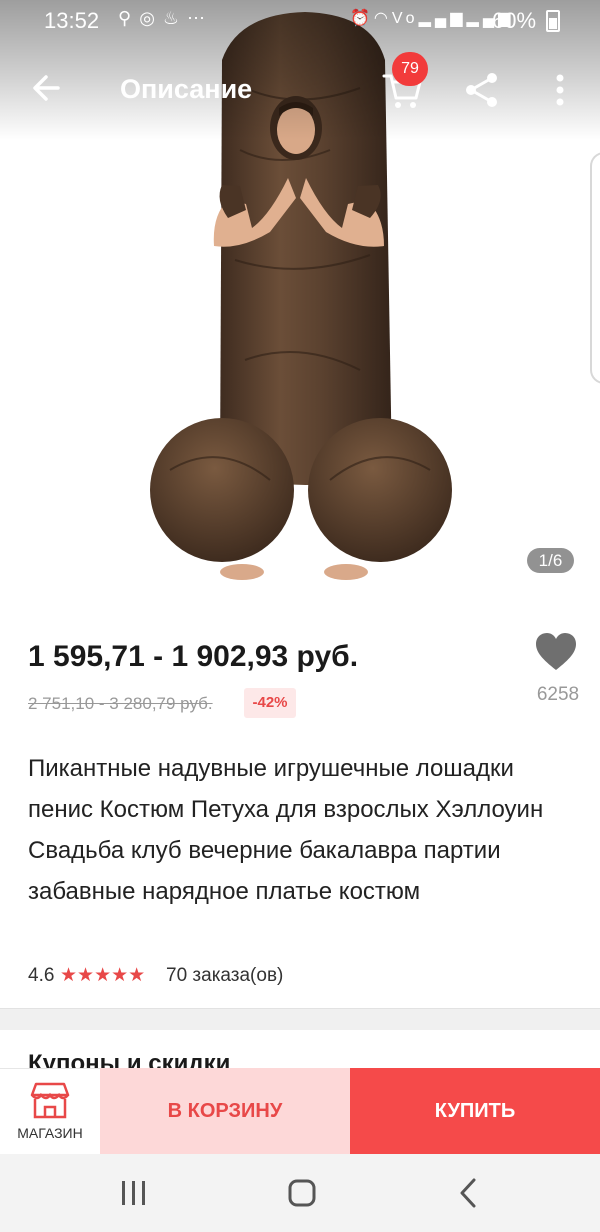 This screenshot has width=600, height=1232. I want to click on system-back-button, so click(469, 1193).